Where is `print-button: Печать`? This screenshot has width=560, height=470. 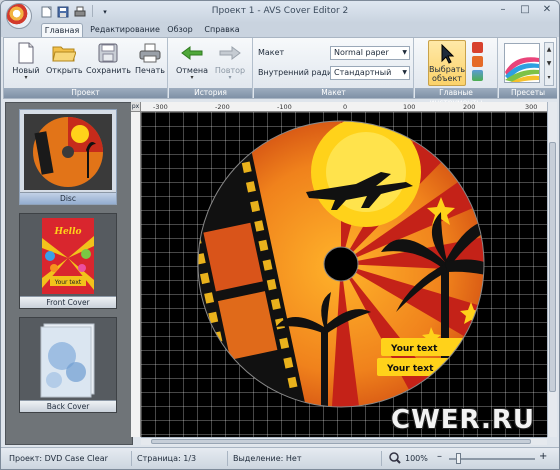
print-button: Печать is located at coordinates (150, 58).